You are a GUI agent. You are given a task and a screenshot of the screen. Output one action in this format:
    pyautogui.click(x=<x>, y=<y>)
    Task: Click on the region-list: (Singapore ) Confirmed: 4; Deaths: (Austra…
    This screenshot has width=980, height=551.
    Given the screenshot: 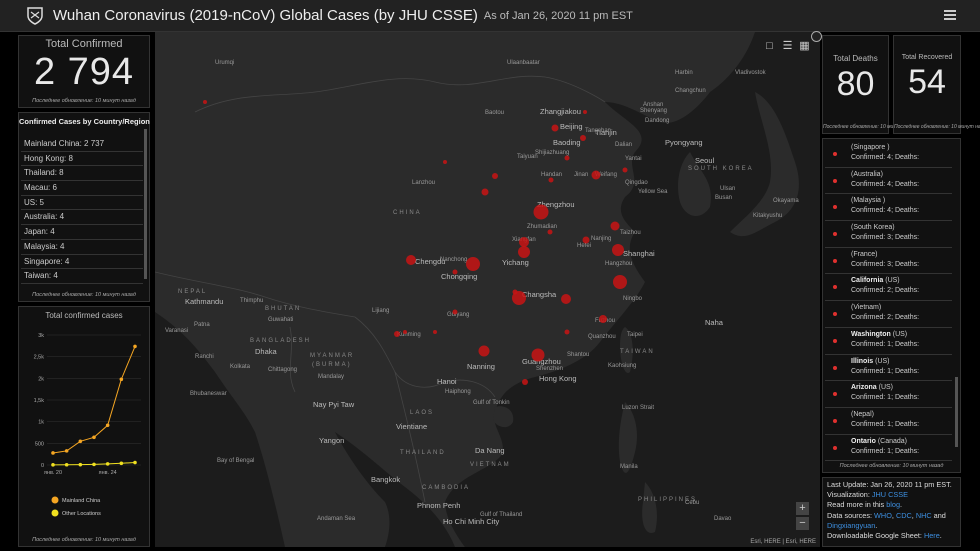 What is the action you would take?
    pyautogui.click(x=888, y=302)
    